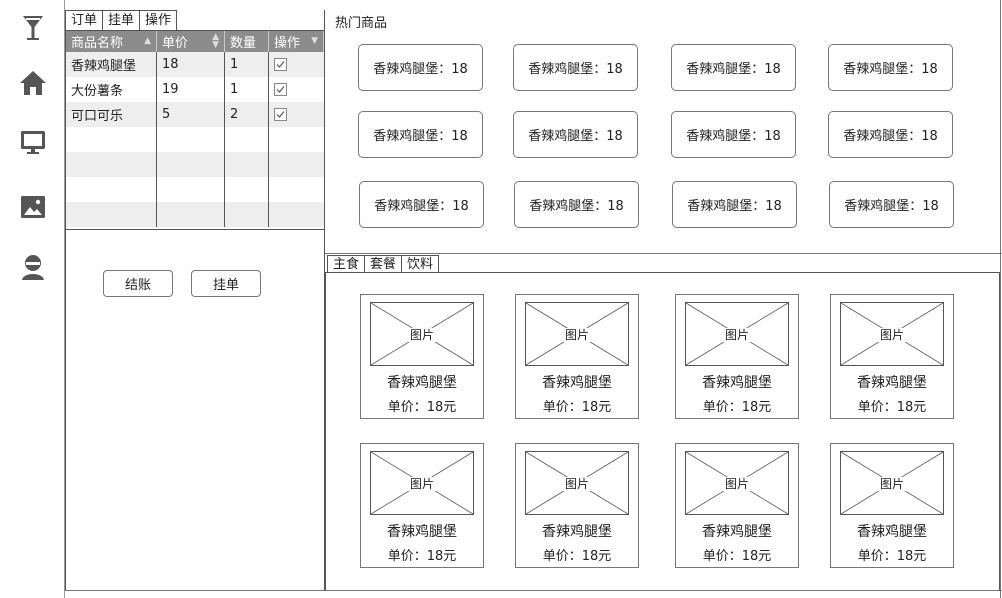 This screenshot has width=1002, height=598. What do you see at coordinates (33, 83) in the screenshot?
I see `home-icon` at bounding box center [33, 83].